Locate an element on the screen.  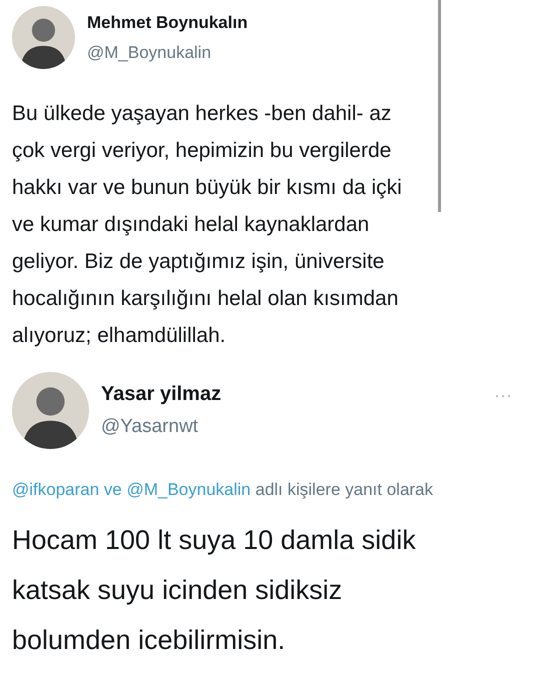
mention-link: @ifkoparan ve @M_Boynukalin is located at coordinates (131, 489).